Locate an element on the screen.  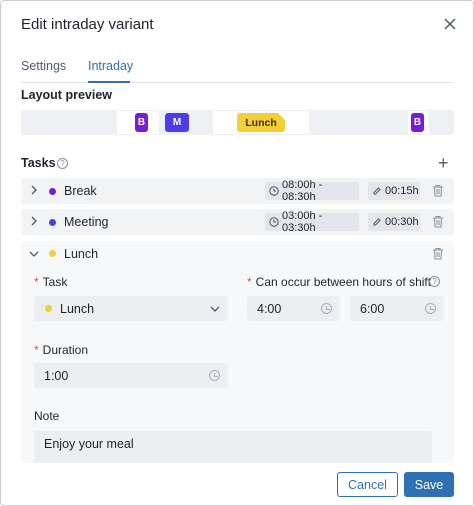
cancel-button: Cancel is located at coordinates (367, 484).